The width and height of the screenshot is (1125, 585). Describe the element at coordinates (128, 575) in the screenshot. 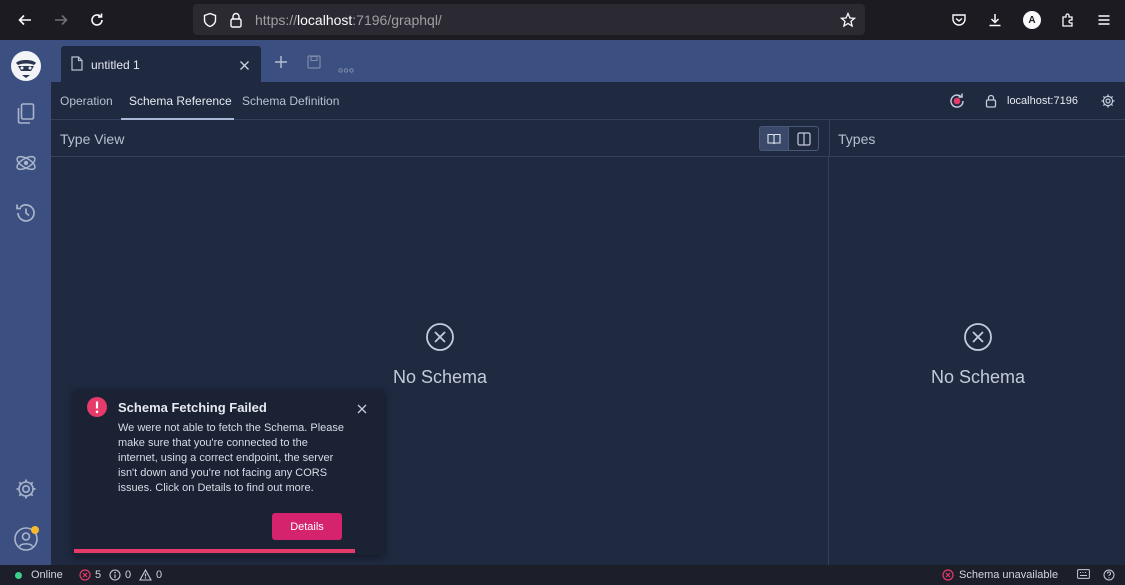

I see `info-count-value: 0` at that location.